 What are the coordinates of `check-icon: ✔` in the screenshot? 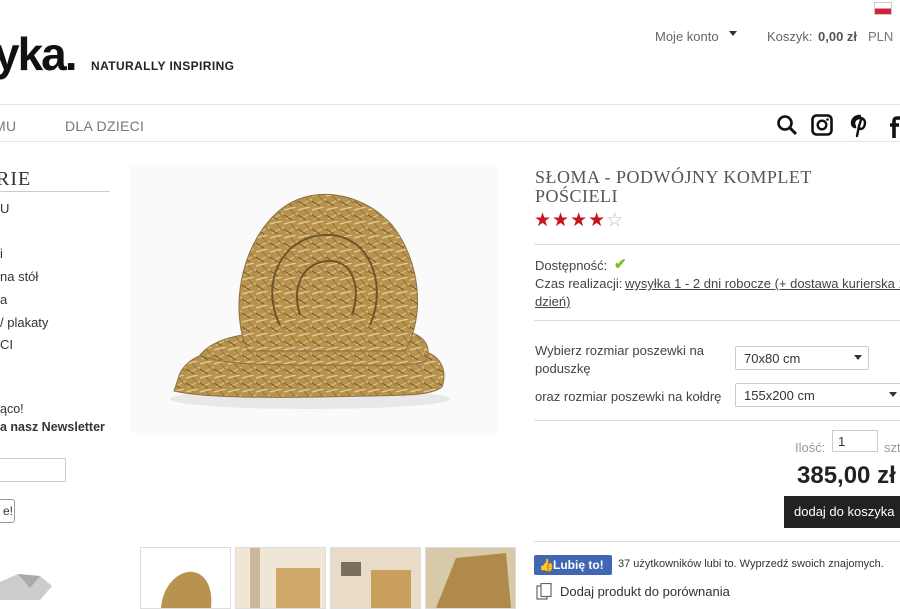 It's located at (620, 264).